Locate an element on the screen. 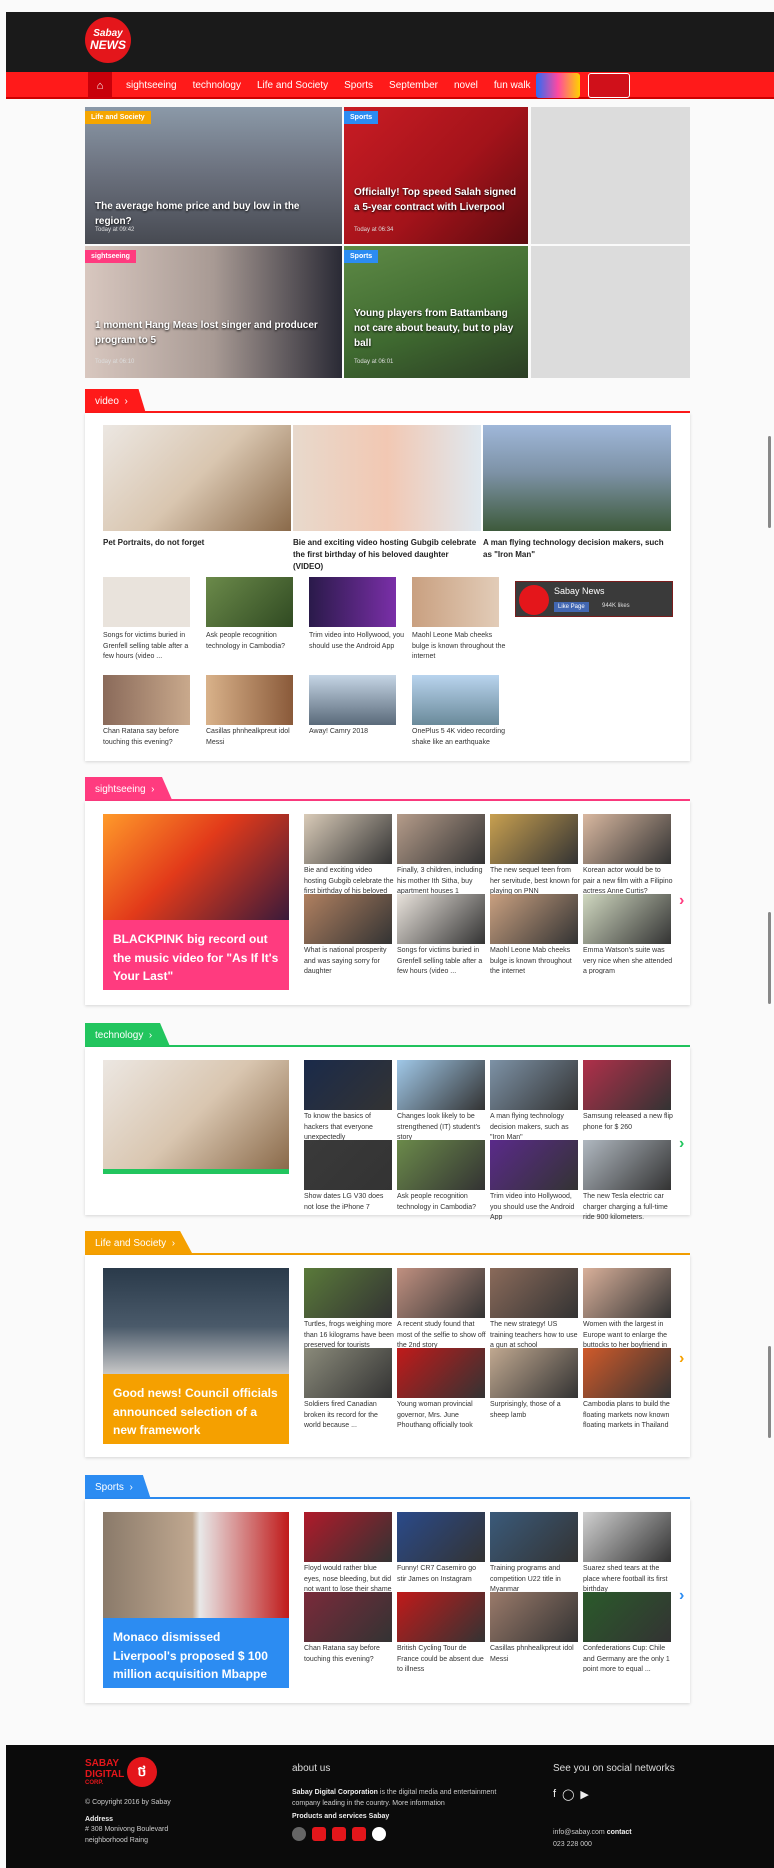 The width and height of the screenshot is (774, 1868). sightseeing-feature-image is located at coordinates (196, 867).